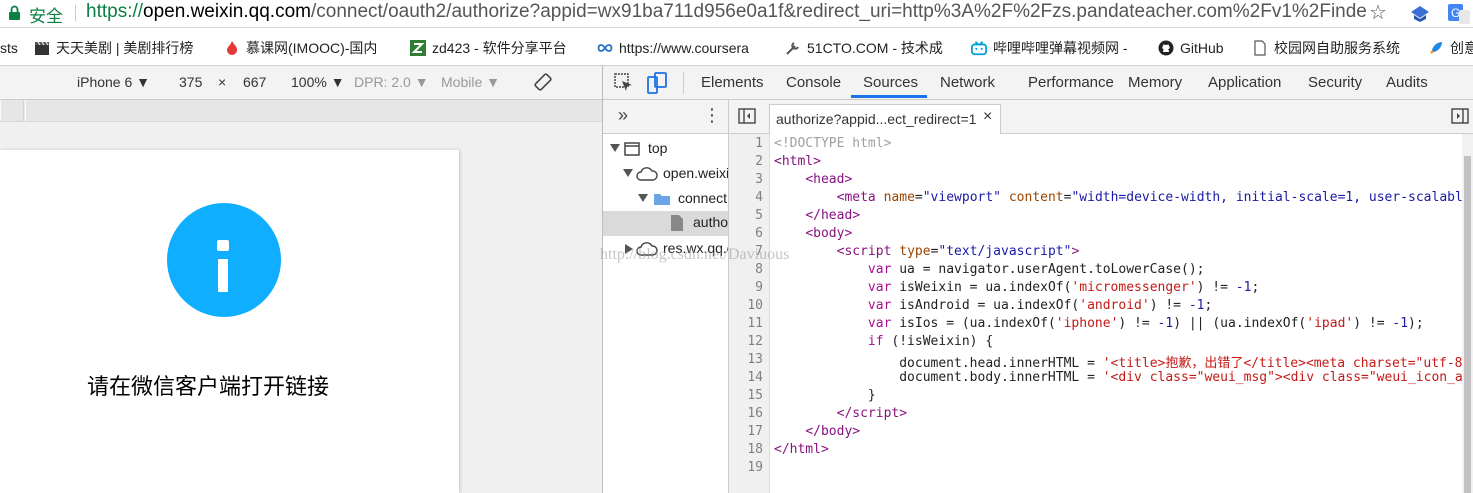 Image resolution: width=1473 pixels, height=493 pixels. What do you see at coordinates (695, 173) in the screenshot?
I see `tree-item-label: open.weixin.qq.com` at bounding box center [695, 173].